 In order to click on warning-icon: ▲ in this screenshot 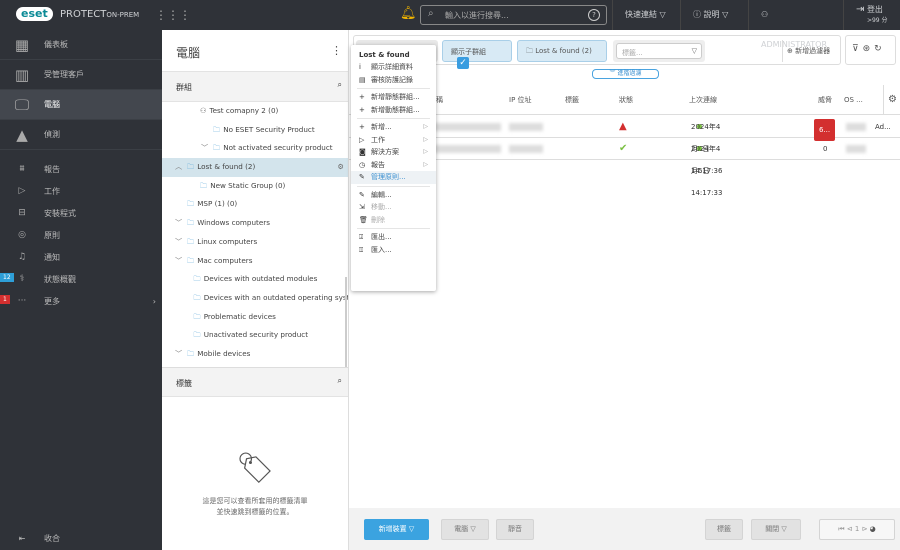, I will do `click(22, 134)`.